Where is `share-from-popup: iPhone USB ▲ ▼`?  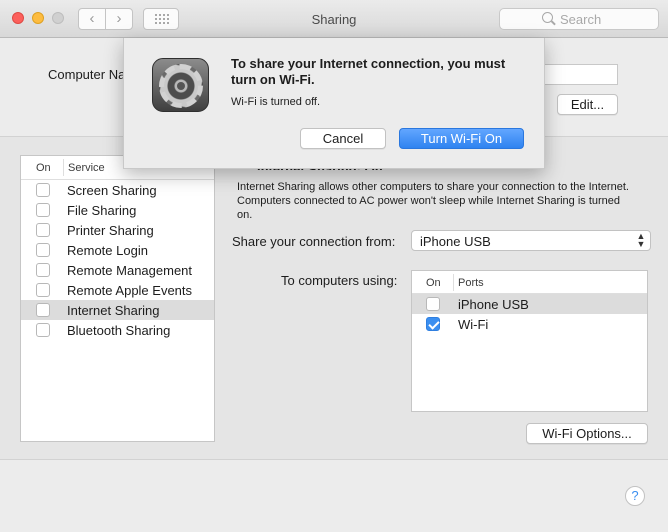 share-from-popup: iPhone USB ▲ ▼ is located at coordinates (531, 240).